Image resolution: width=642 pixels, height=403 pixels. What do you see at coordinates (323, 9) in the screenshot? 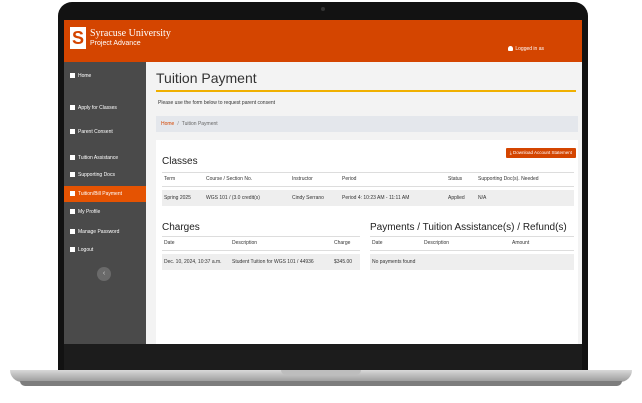
I see `webcam` at bounding box center [323, 9].